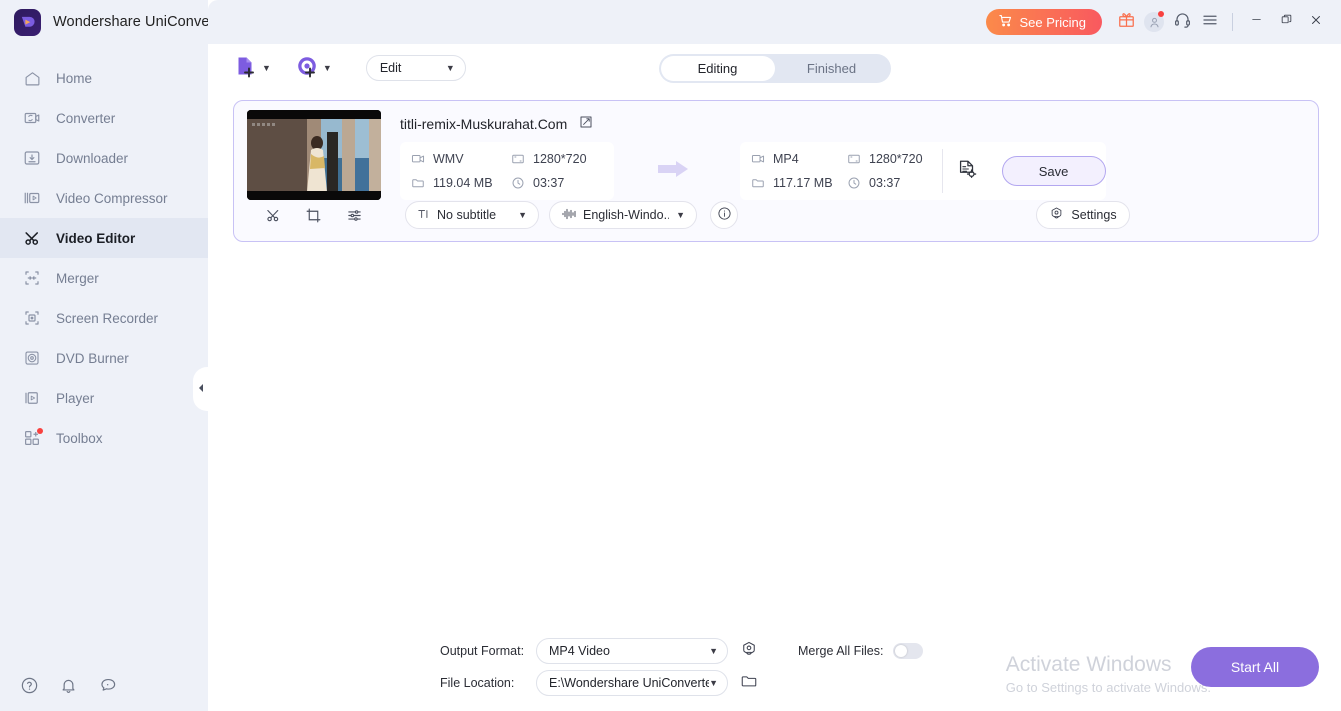 This screenshot has width=1341, height=711. What do you see at coordinates (29, 685) in the screenshot?
I see `help-icon` at bounding box center [29, 685].